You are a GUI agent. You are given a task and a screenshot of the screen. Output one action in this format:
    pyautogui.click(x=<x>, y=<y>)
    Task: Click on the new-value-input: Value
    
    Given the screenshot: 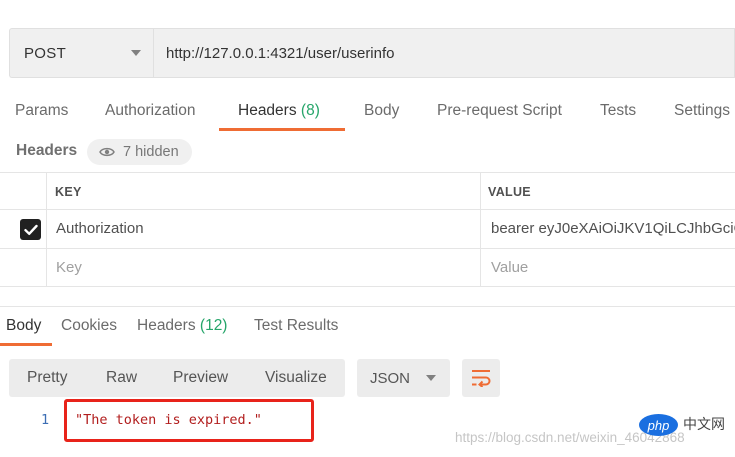 What is the action you would take?
    pyautogui.click(x=509, y=267)
    